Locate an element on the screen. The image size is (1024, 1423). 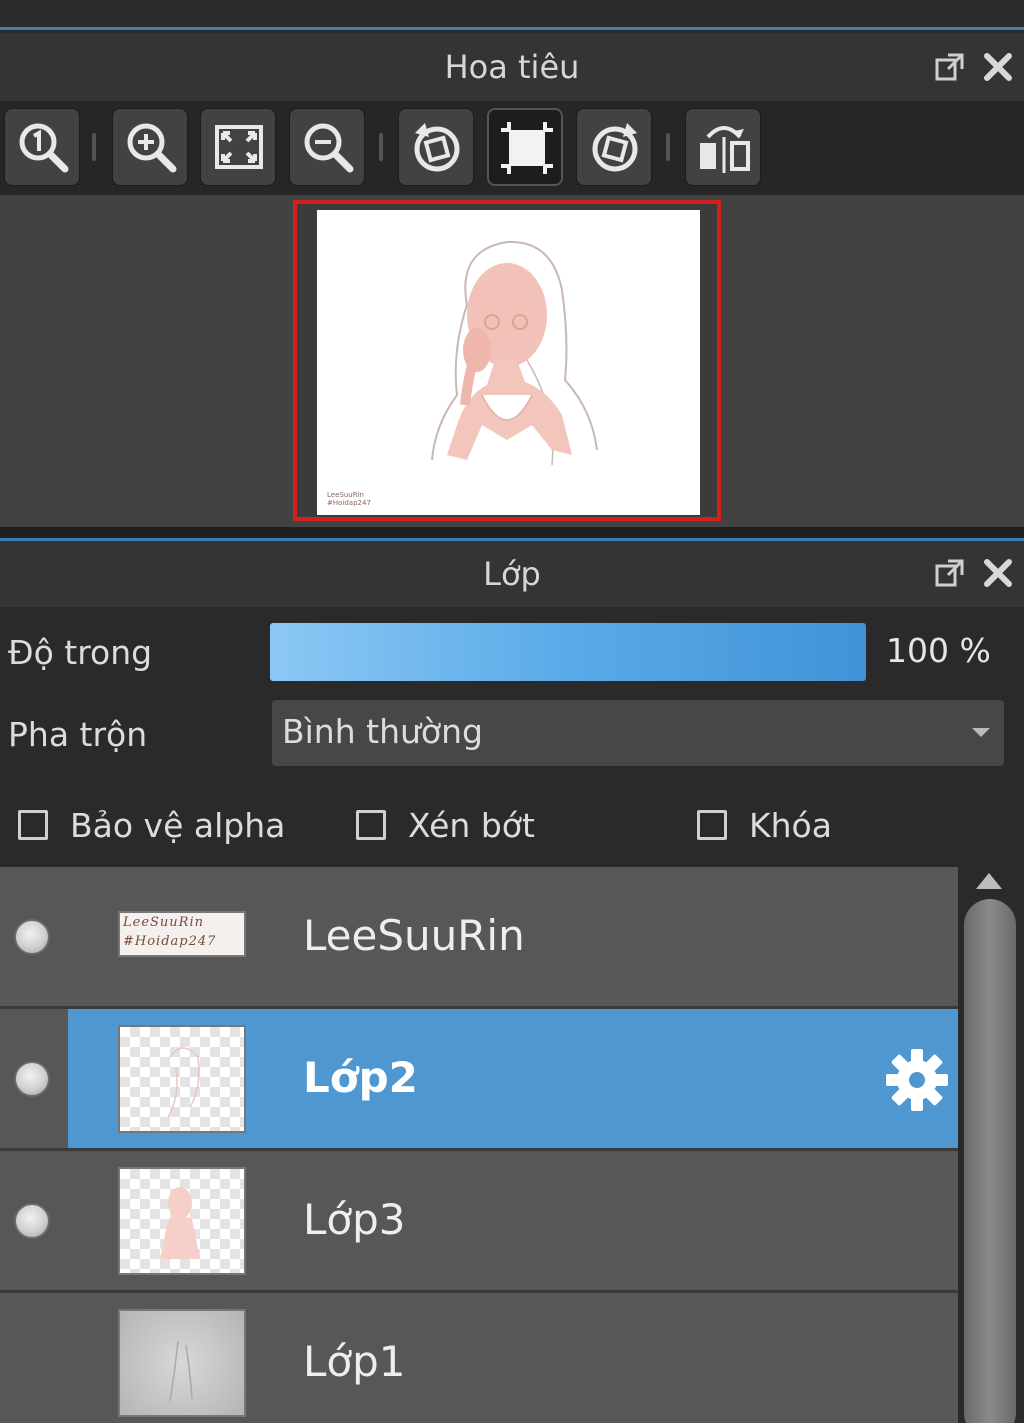
zoom-in-icon is located at coordinates (152, 148).